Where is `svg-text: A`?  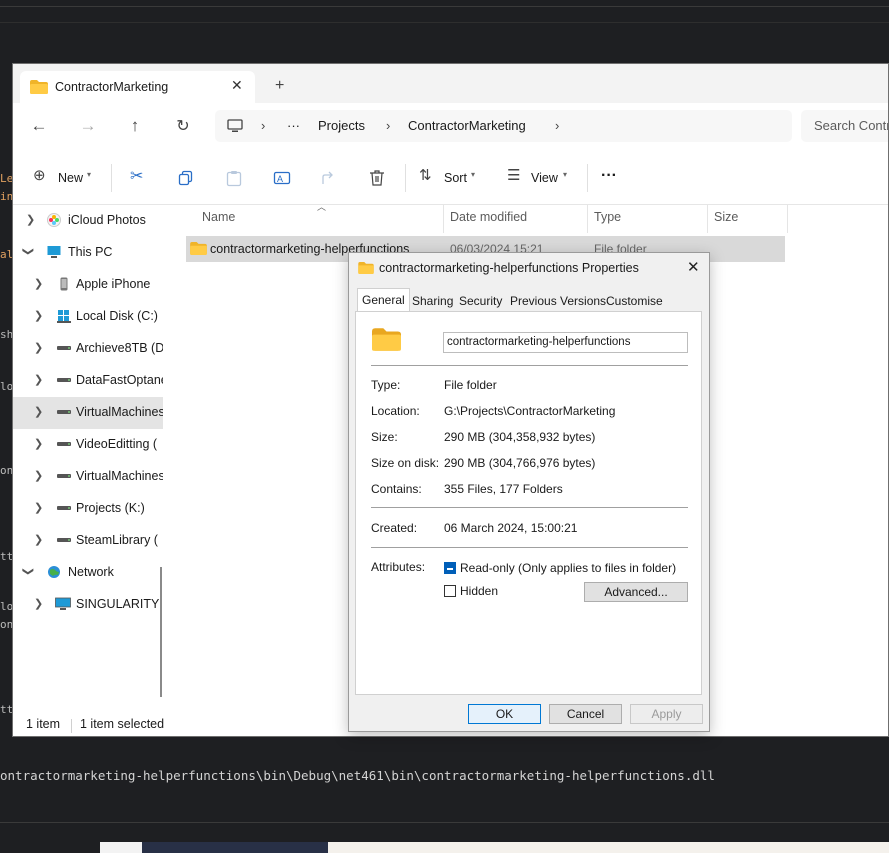 svg-text: A is located at coordinates (280, 179).